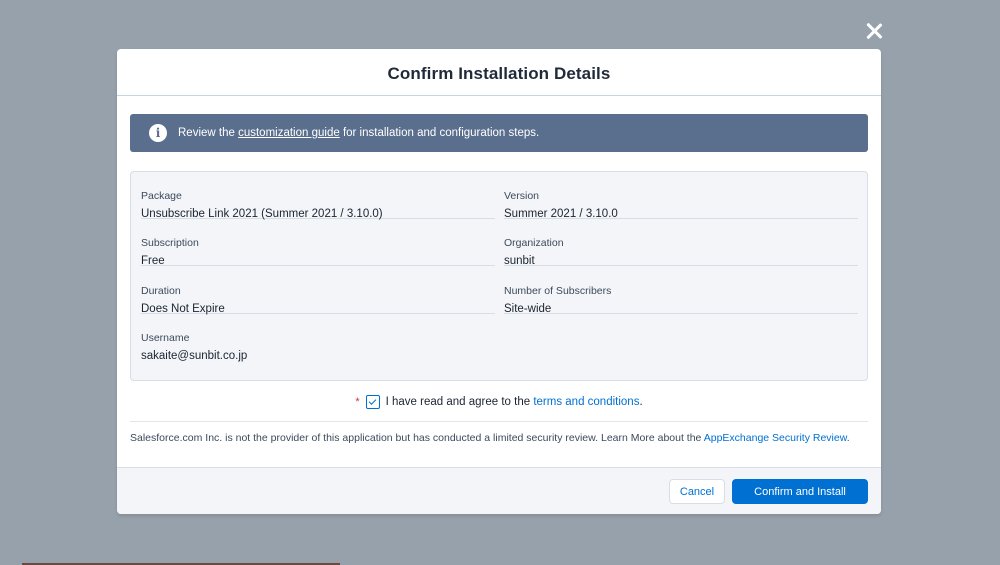  What do you see at coordinates (681, 243) in the screenshot?
I see `detail-organization: Organization sunbit` at bounding box center [681, 243].